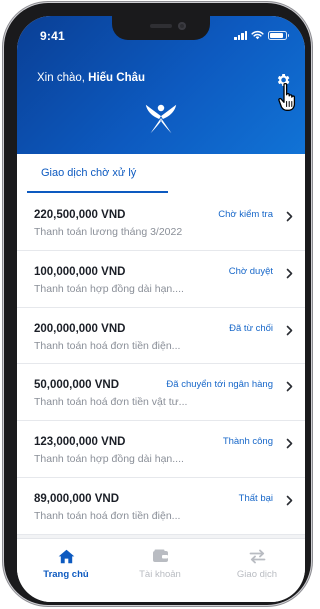 The image size is (320, 609). Describe the element at coordinates (89, 173) in the screenshot. I see `tab-pending-label: Giao dịch chờ xử lý` at that location.